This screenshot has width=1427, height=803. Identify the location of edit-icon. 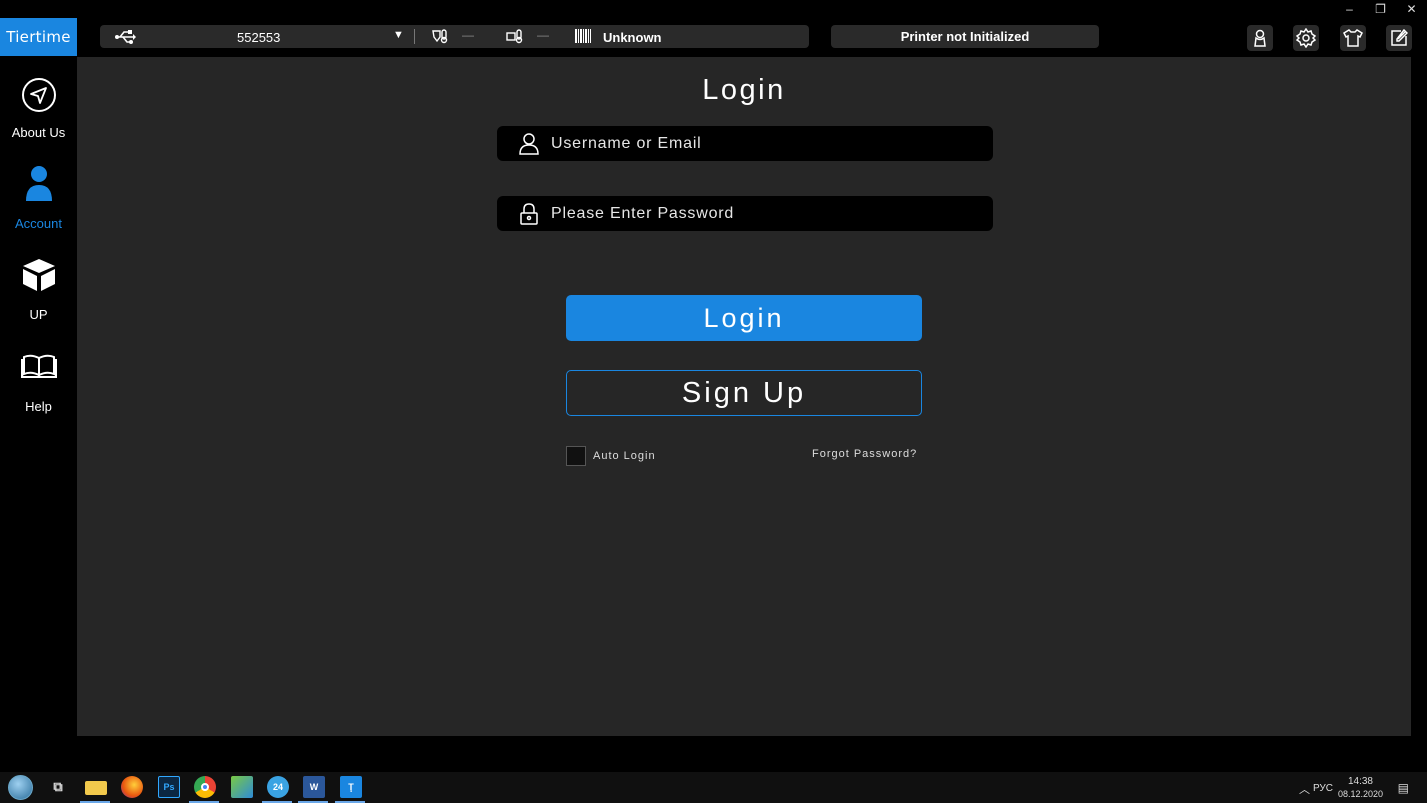
(1399, 38).